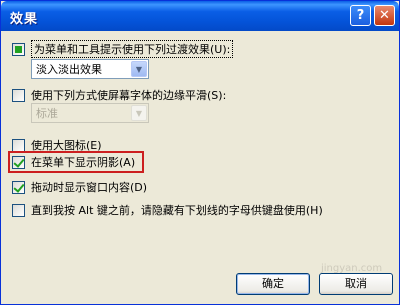  Describe the element at coordinates (360, 15) in the screenshot. I see `help-button: ?` at that location.